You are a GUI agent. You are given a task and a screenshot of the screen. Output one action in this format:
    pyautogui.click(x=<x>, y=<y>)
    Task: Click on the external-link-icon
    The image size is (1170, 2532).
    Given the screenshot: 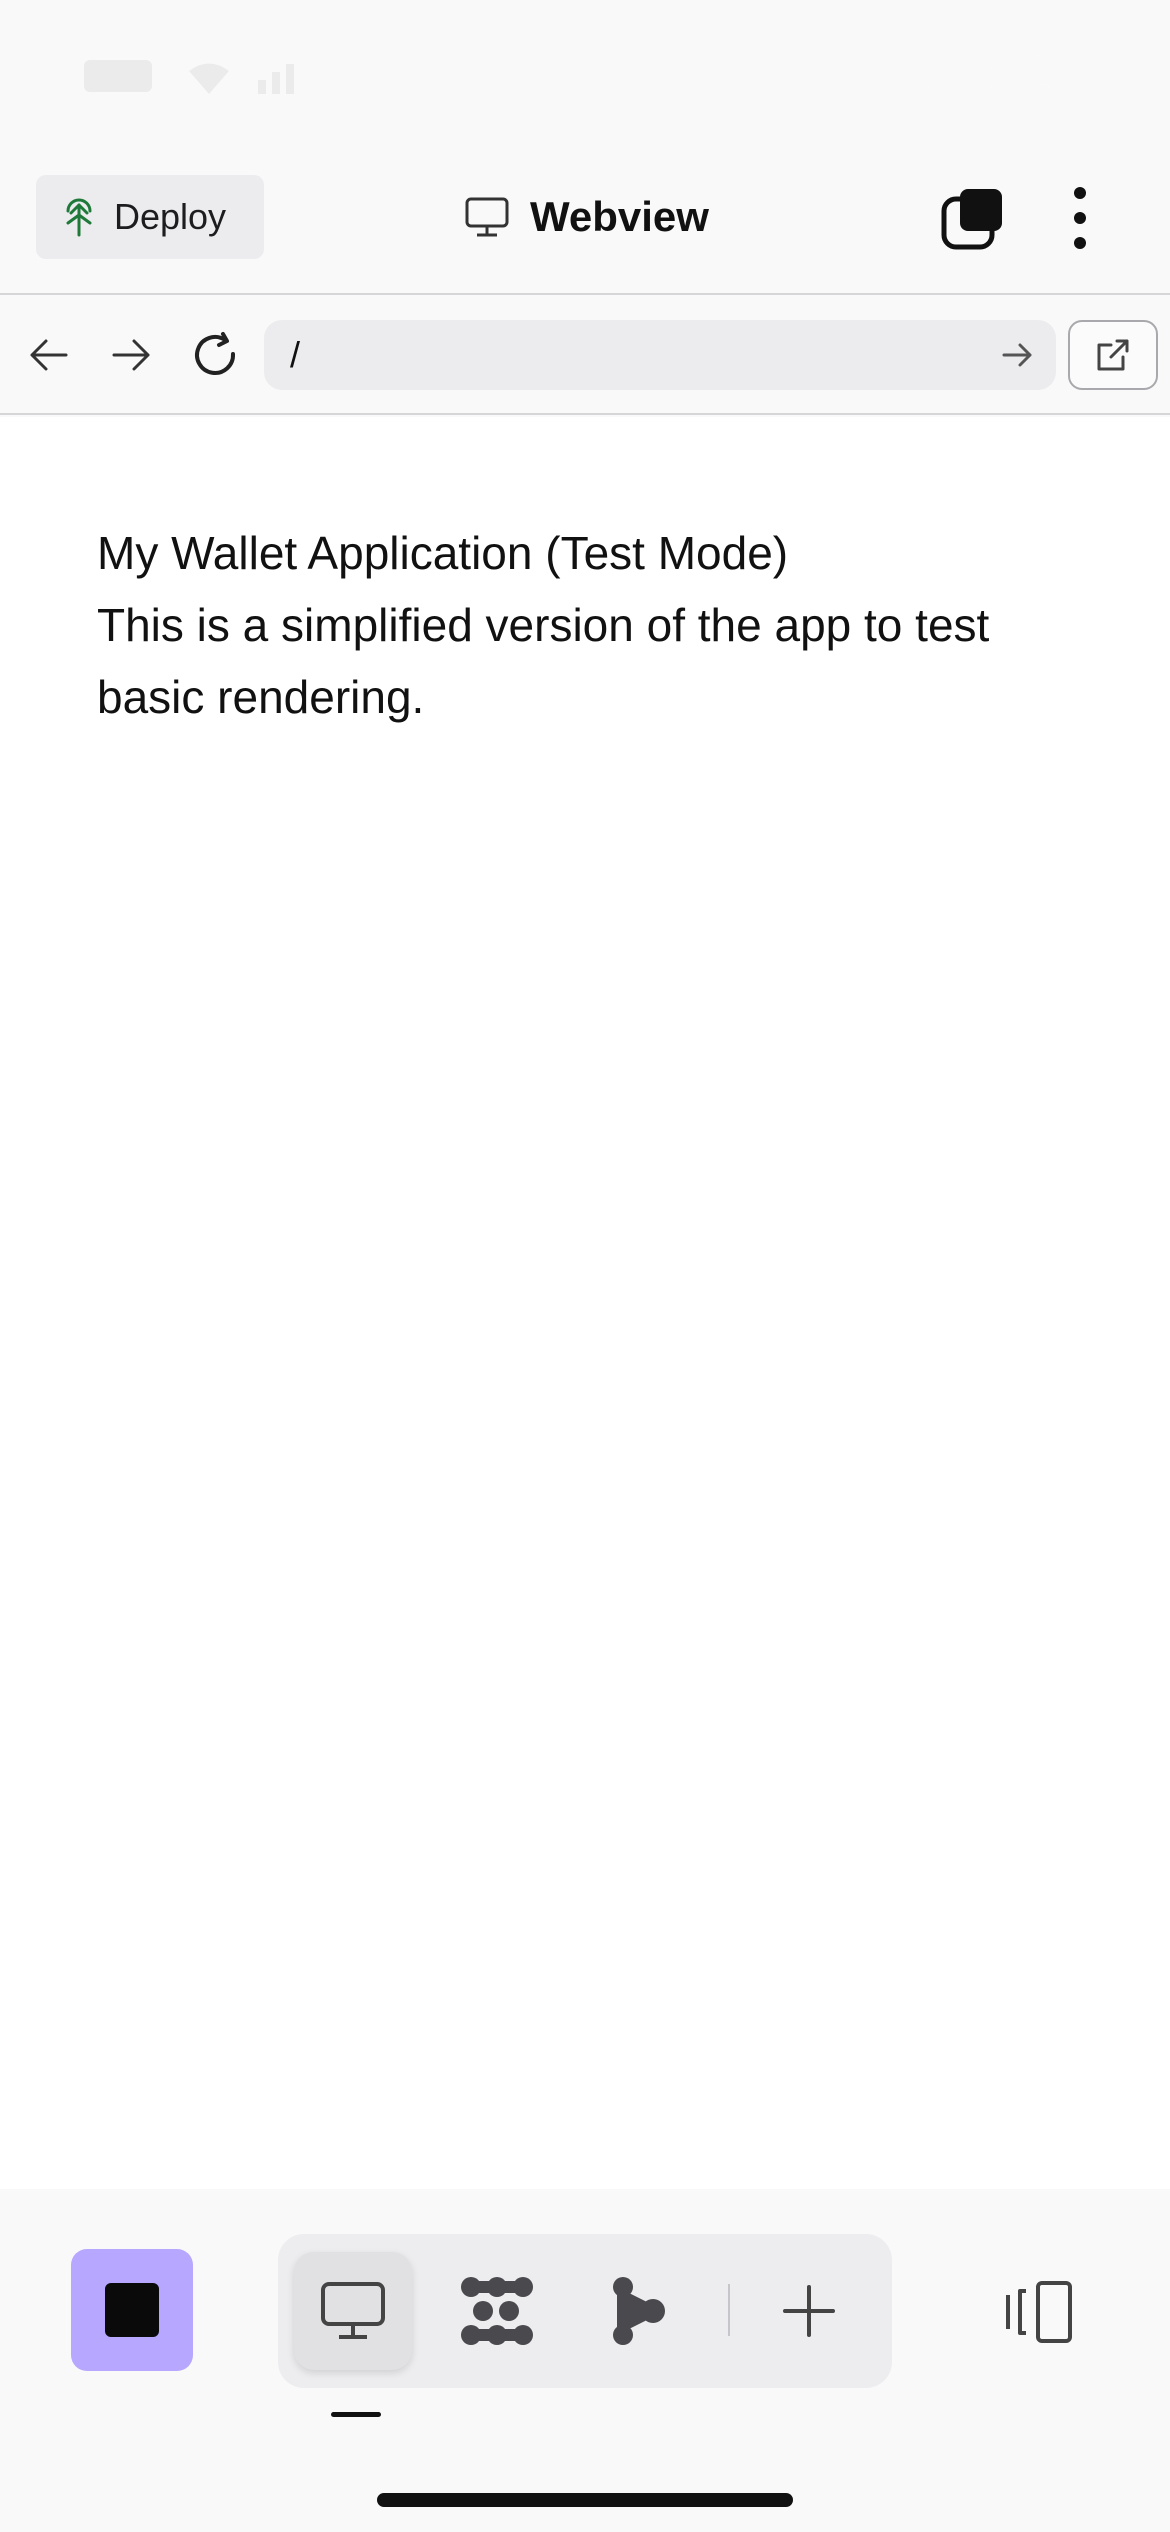 What is the action you would take?
    pyautogui.click(x=1113, y=355)
    